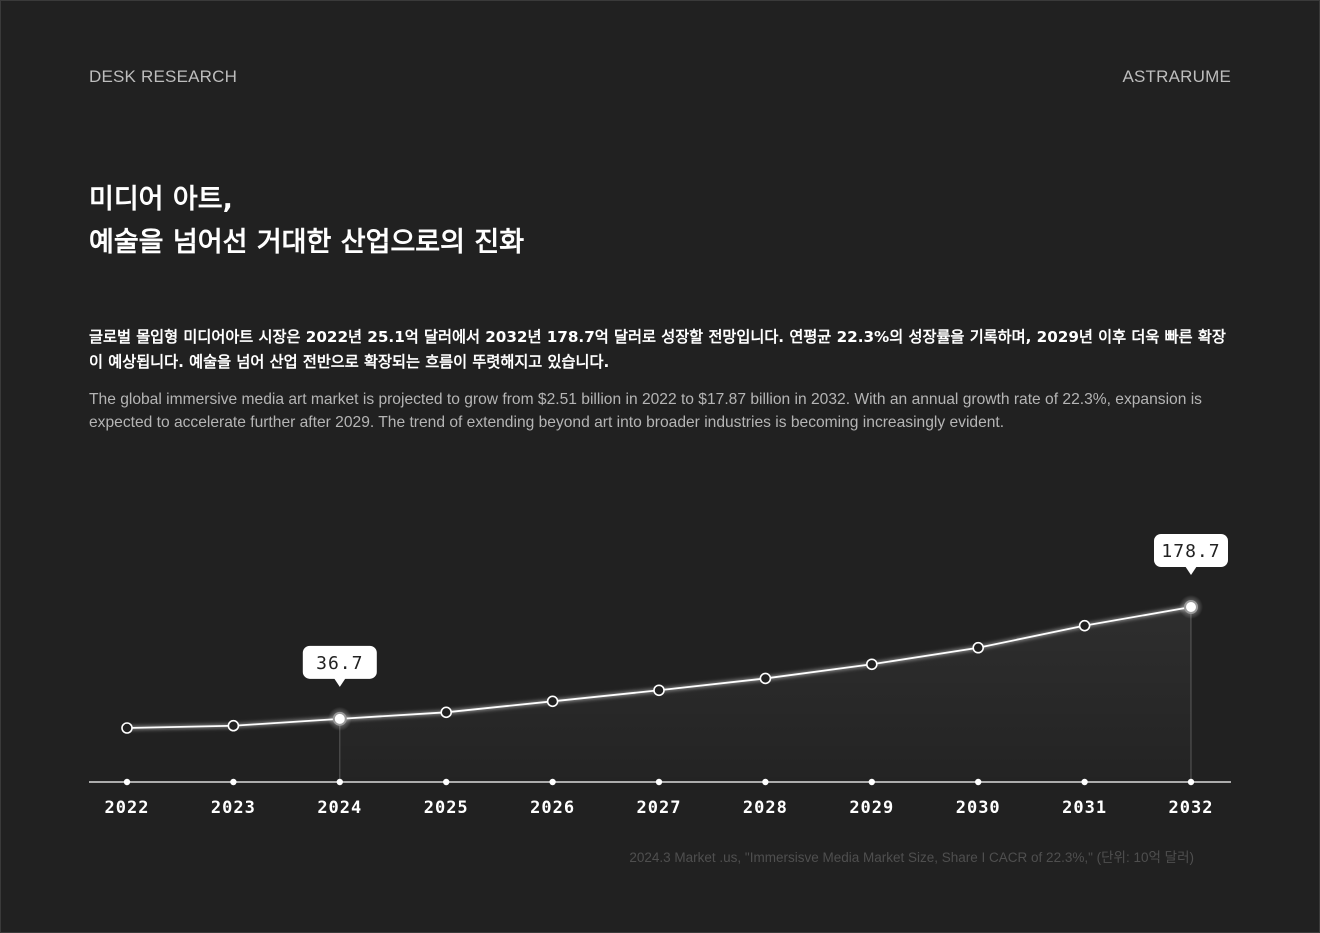  Describe the element at coordinates (552, 808) in the screenshot. I see `x-tick-label: 2026` at that location.